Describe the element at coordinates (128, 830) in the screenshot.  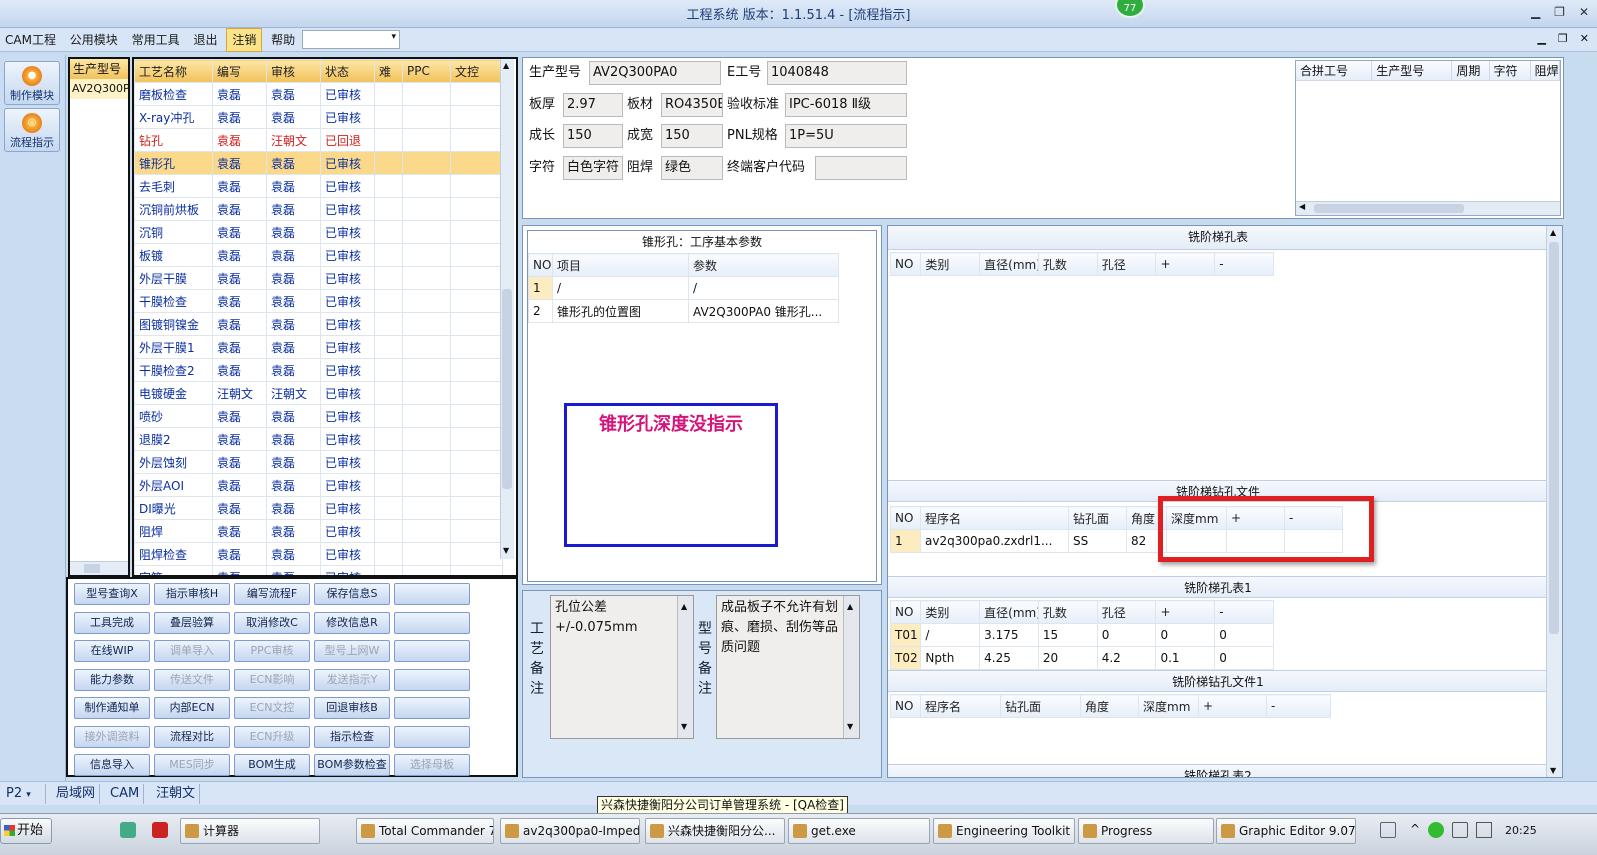
I see `quicklaunch-icon` at that location.